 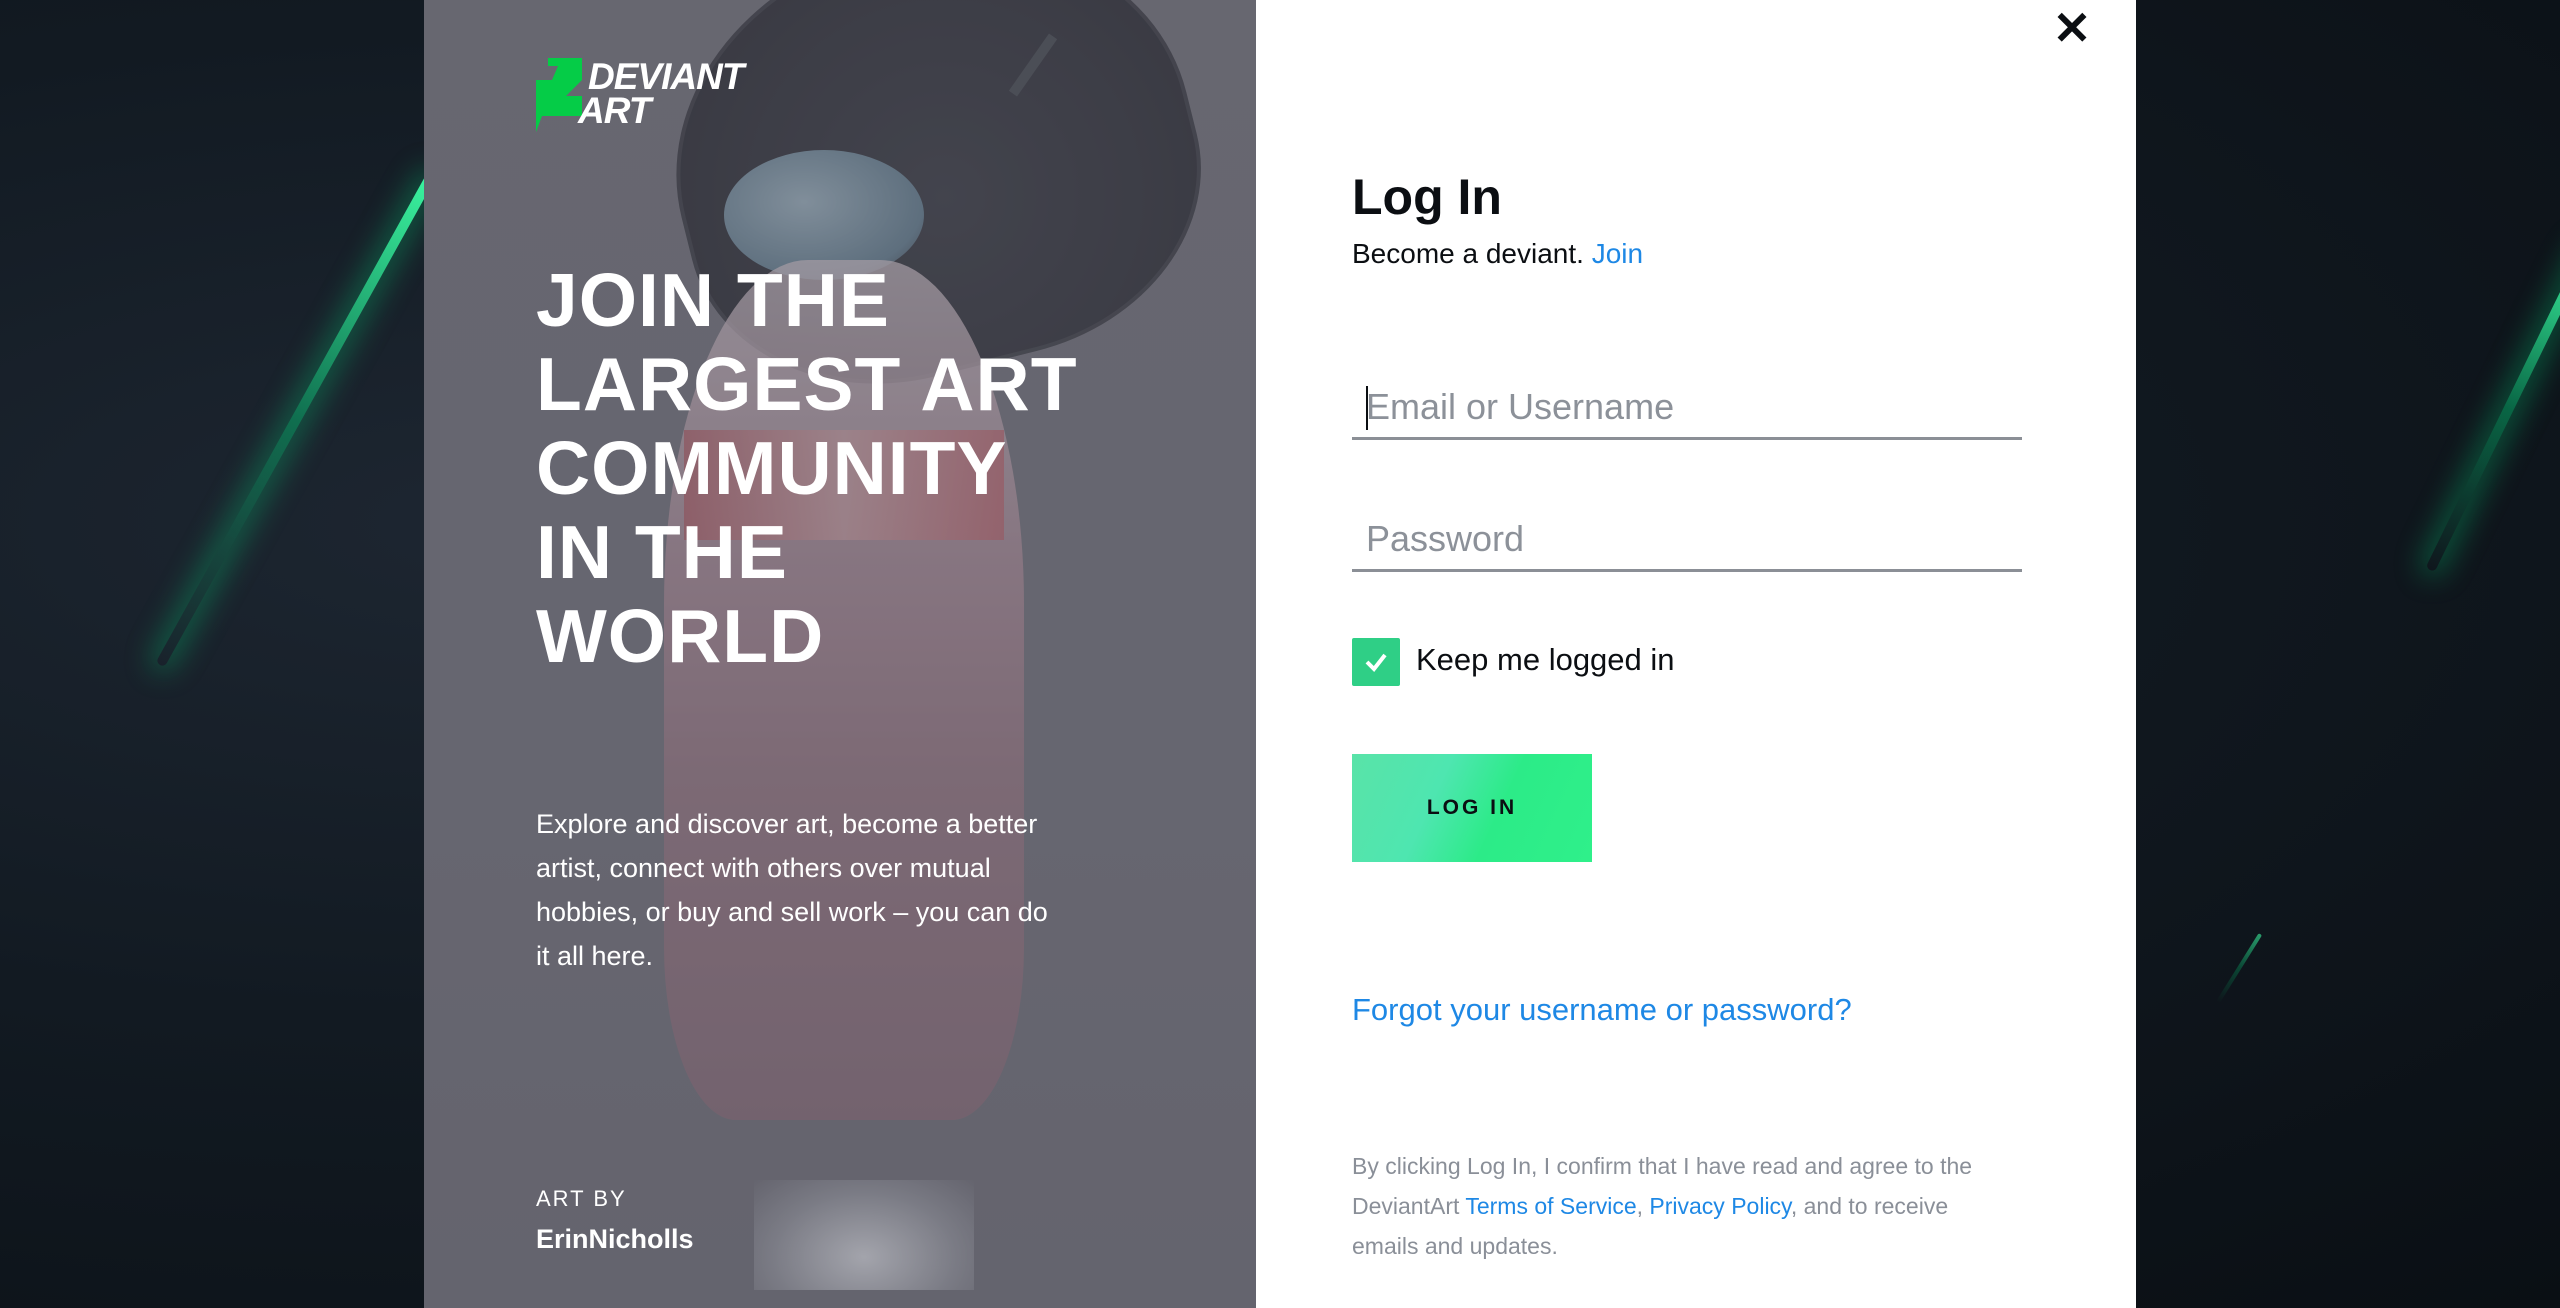 What do you see at coordinates (1545, 660) in the screenshot?
I see `keep-logged-in-label: Keep me logged in` at bounding box center [1545, 660].